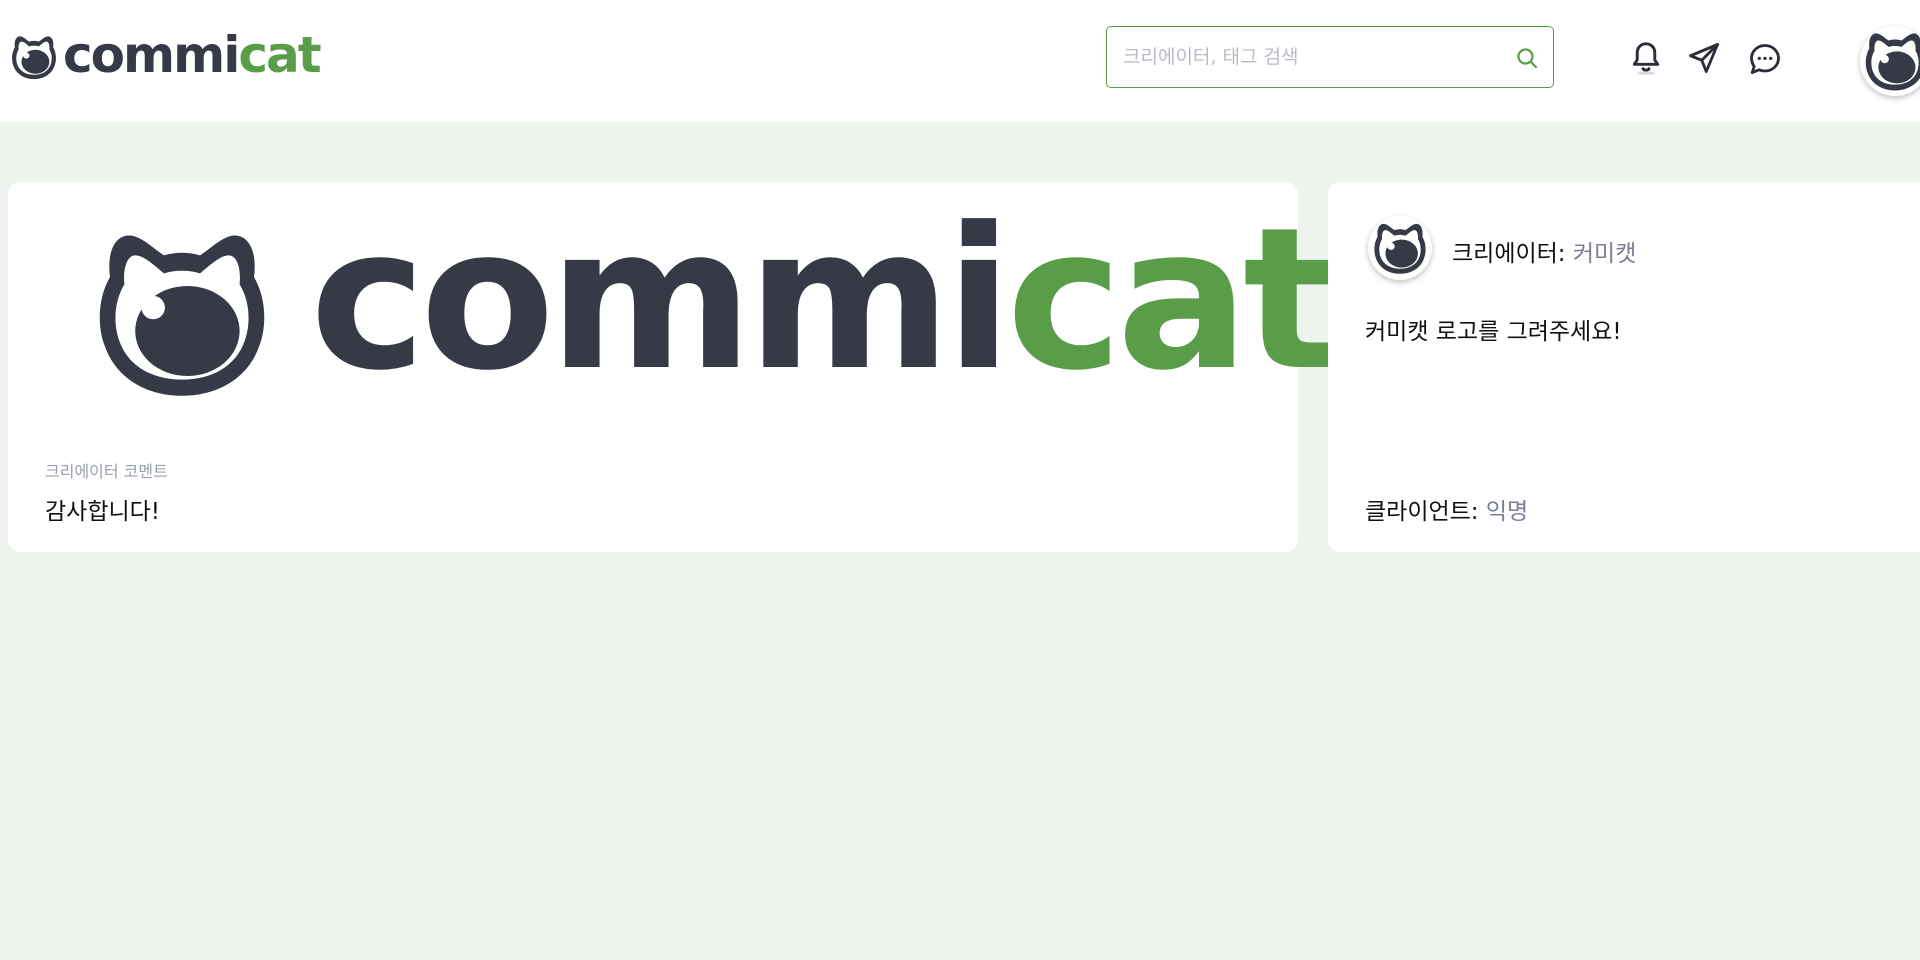  What do you see at coordinates (1704, 58) in the screenshot?
I see `send-icon` at bounding box center [1704, 58].